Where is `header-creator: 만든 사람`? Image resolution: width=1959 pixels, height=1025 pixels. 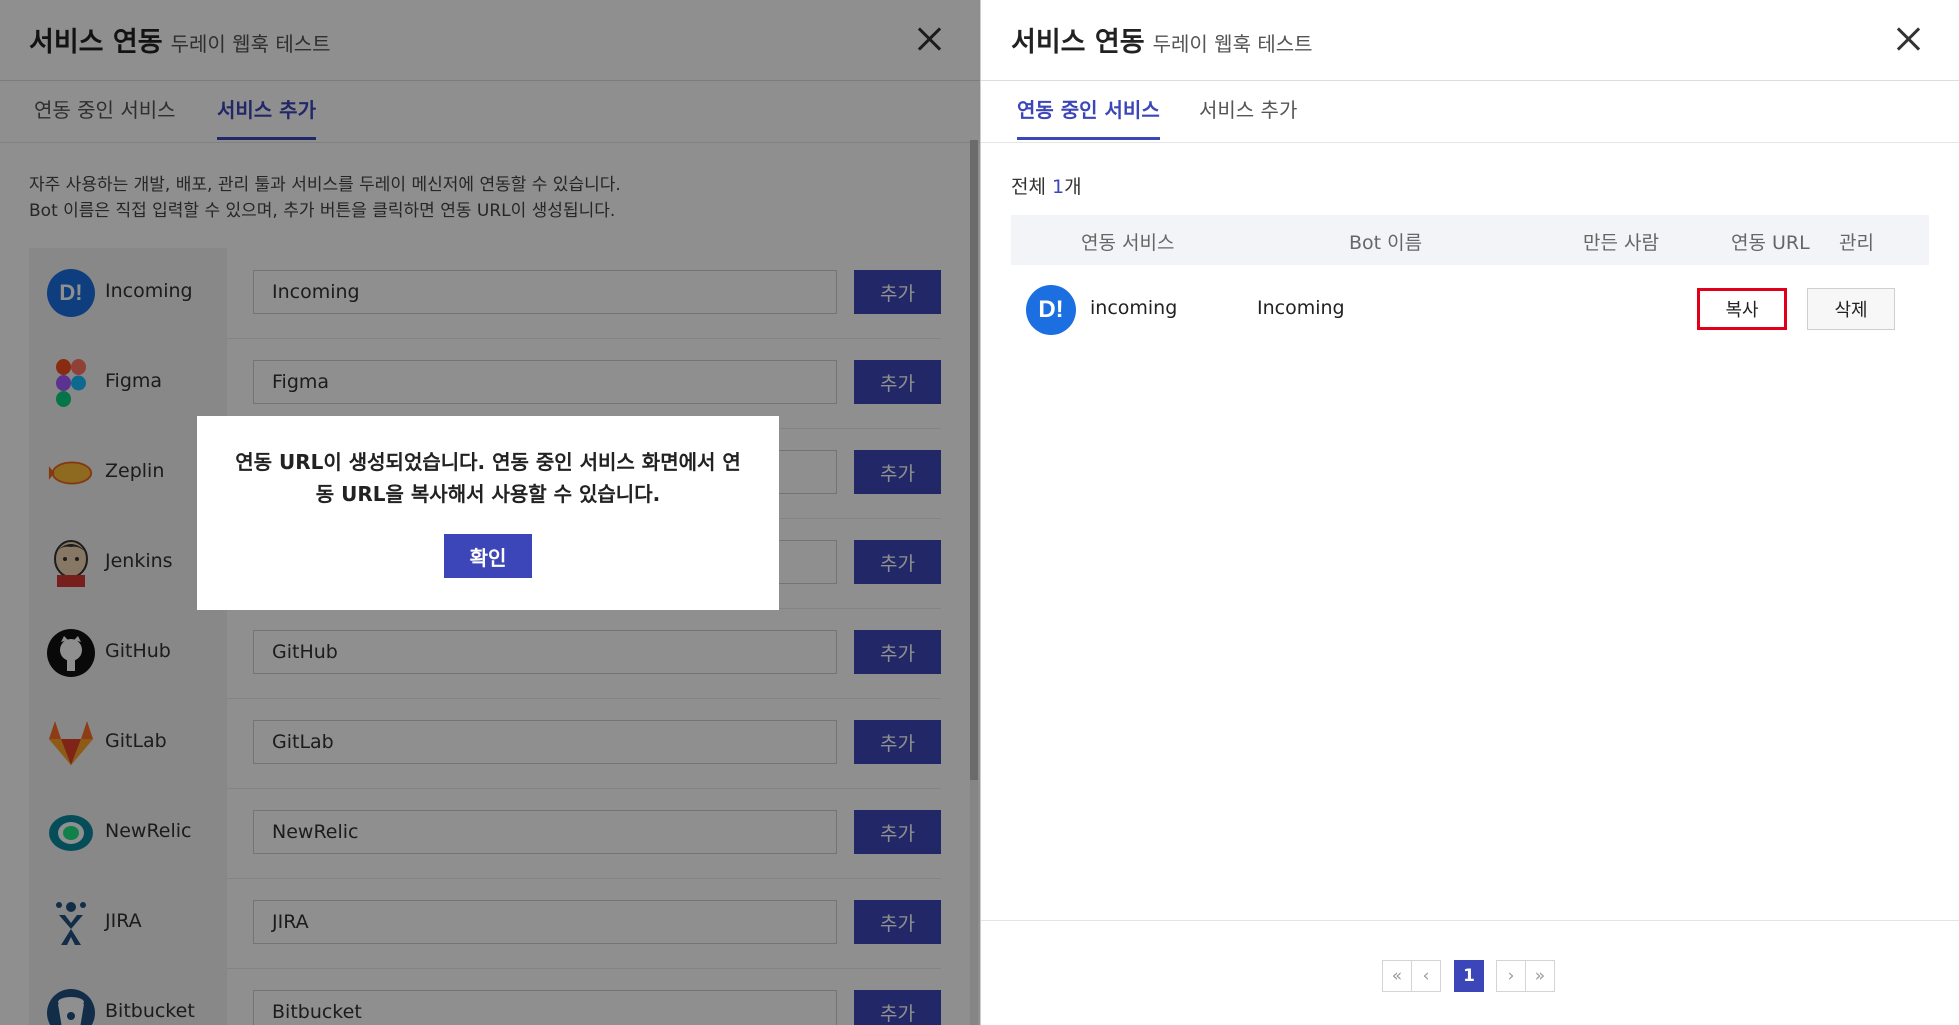 header-creator: 만든 사람 is located at coordinates (1621, 243).